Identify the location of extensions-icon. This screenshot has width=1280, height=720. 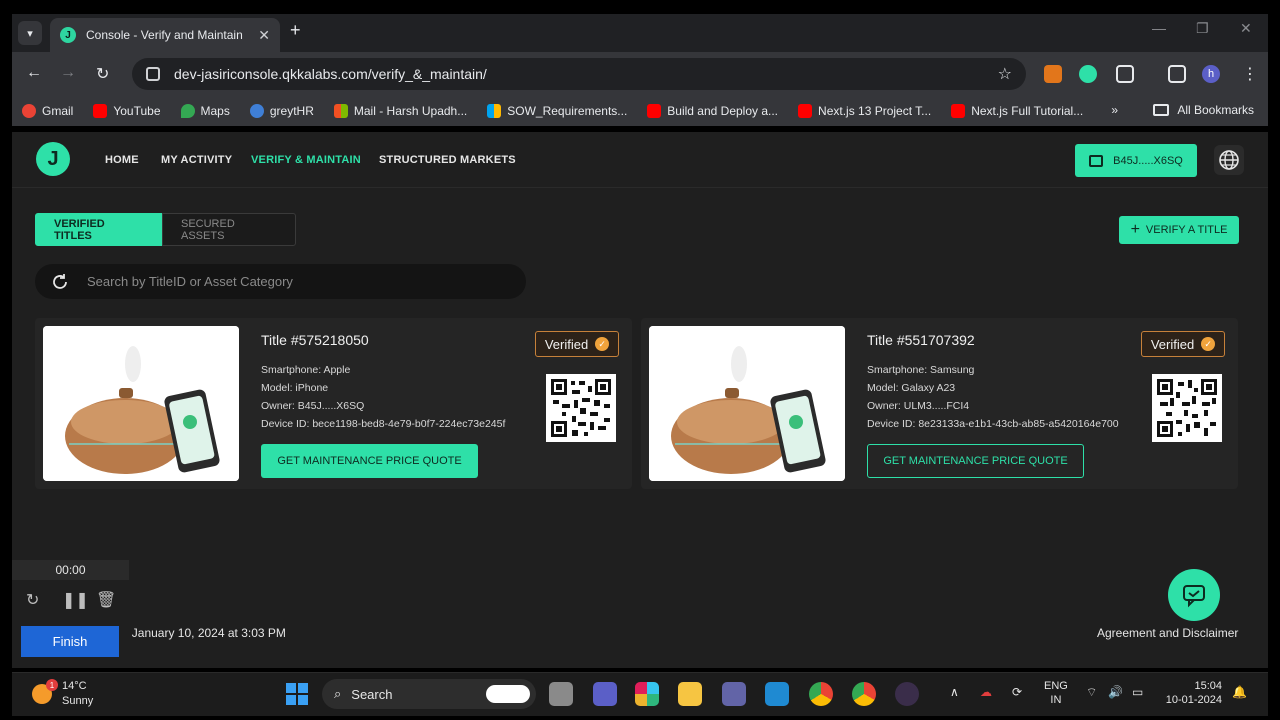
(1125, 74).